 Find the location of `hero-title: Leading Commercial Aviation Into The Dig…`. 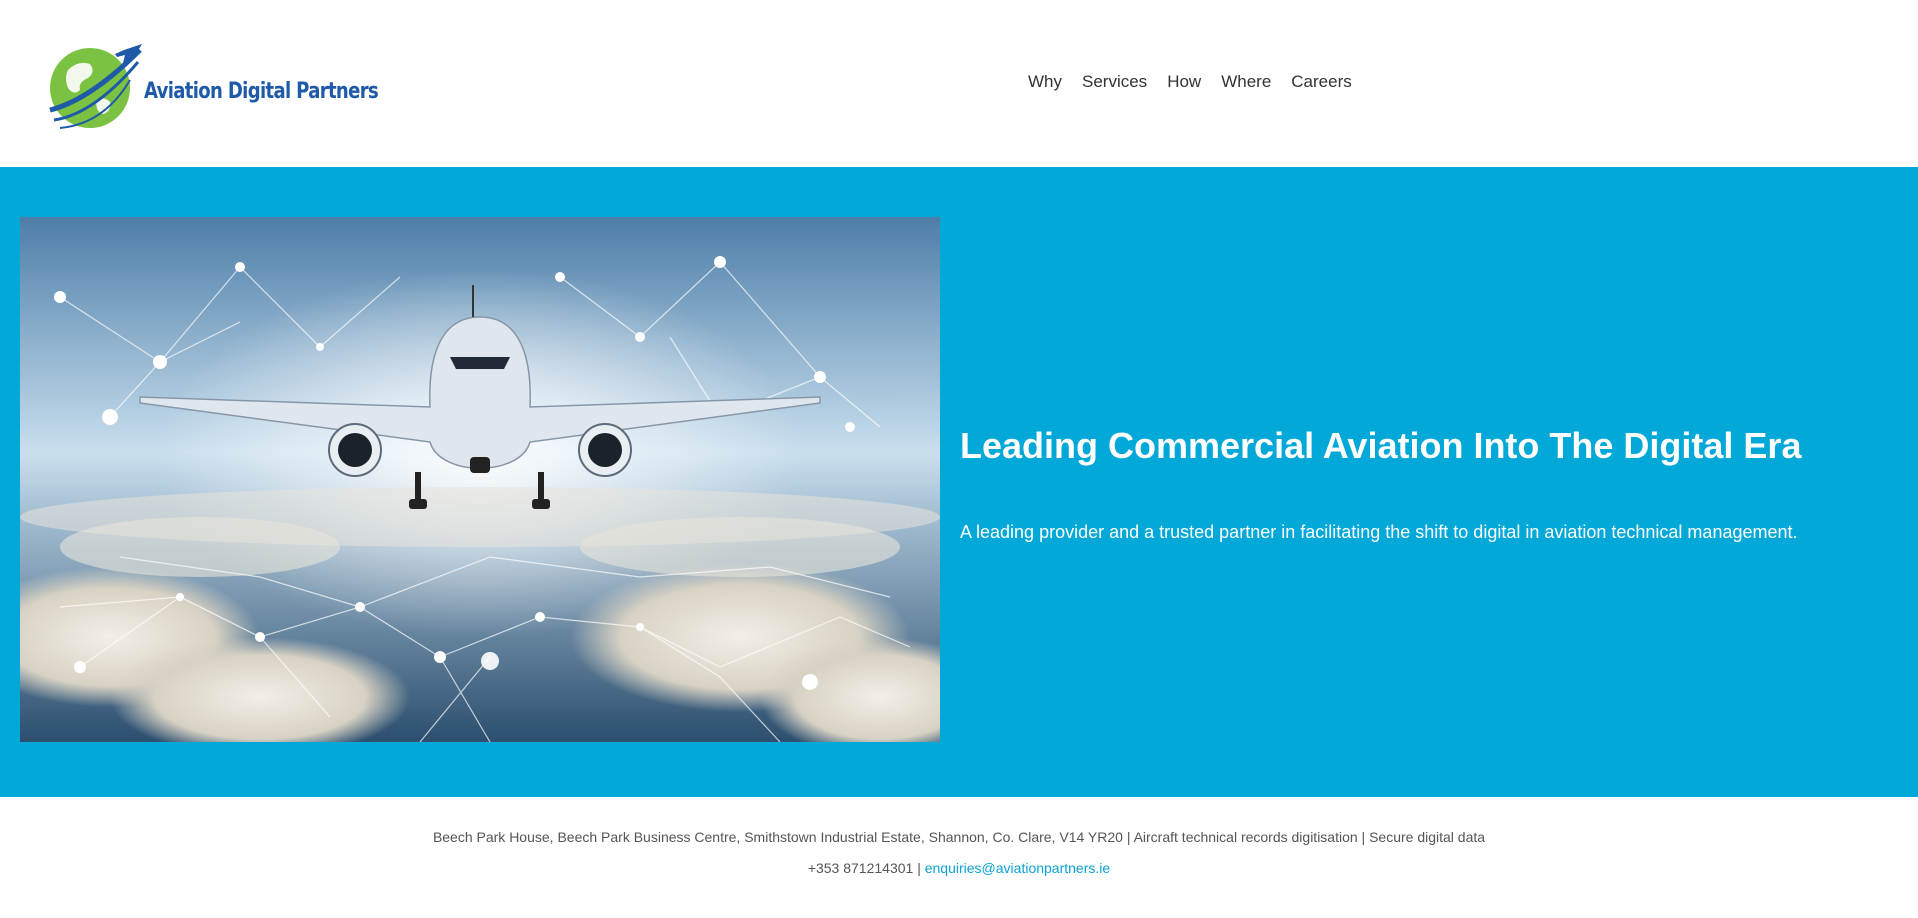

hero-title: Leading Commercial Aviation Into The Dig… is located at coordinates (1381, 445).